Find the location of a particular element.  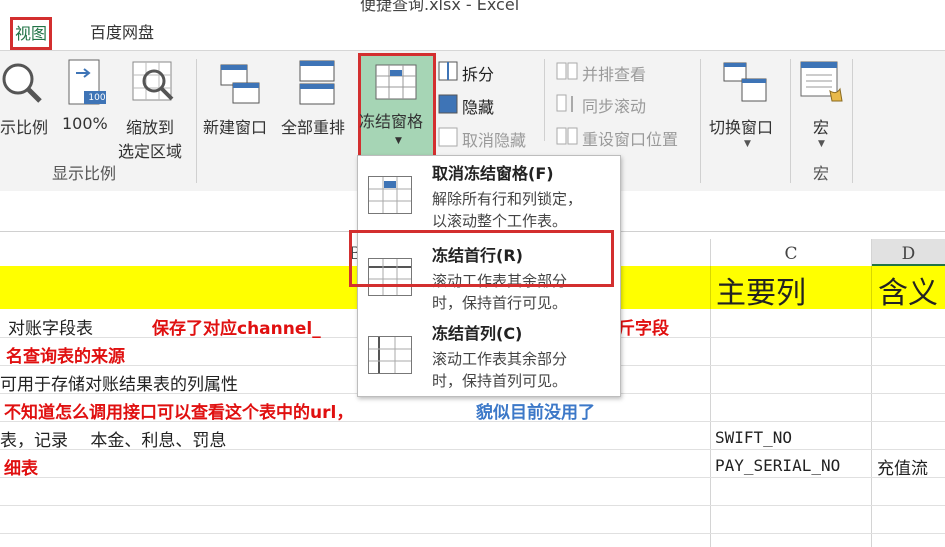

menu-item-desc: 时，保持首列可见。 is located at coordinates (500, 381).